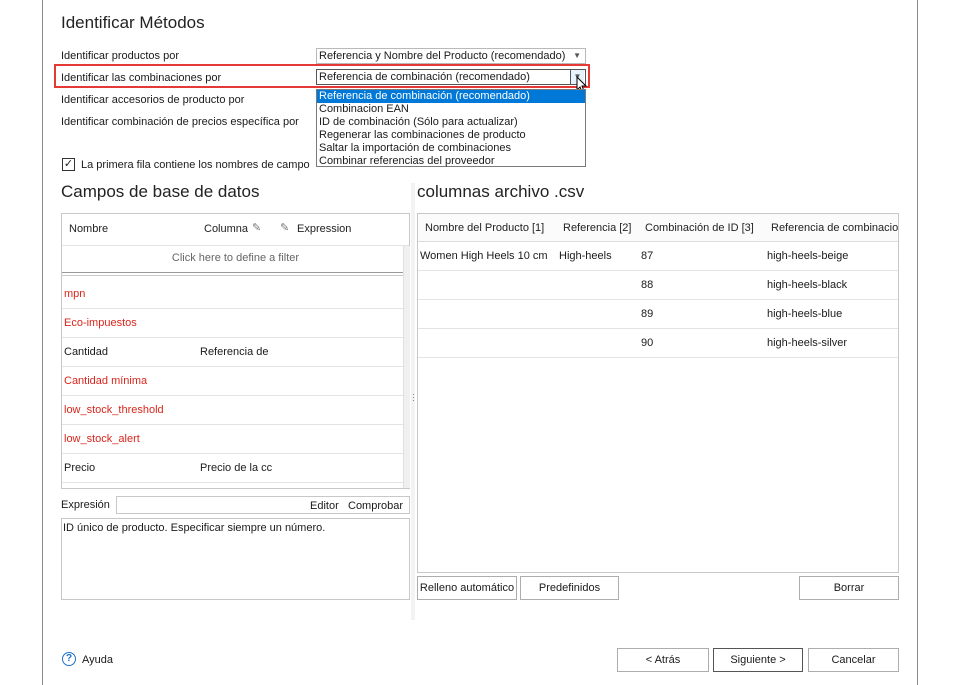 Image resolution: width=968 pixels, height=685 pixels. Describe the element at coordinates (232, 323) in the screenshot. I see `table-row: Eco-impuestos` at that location.